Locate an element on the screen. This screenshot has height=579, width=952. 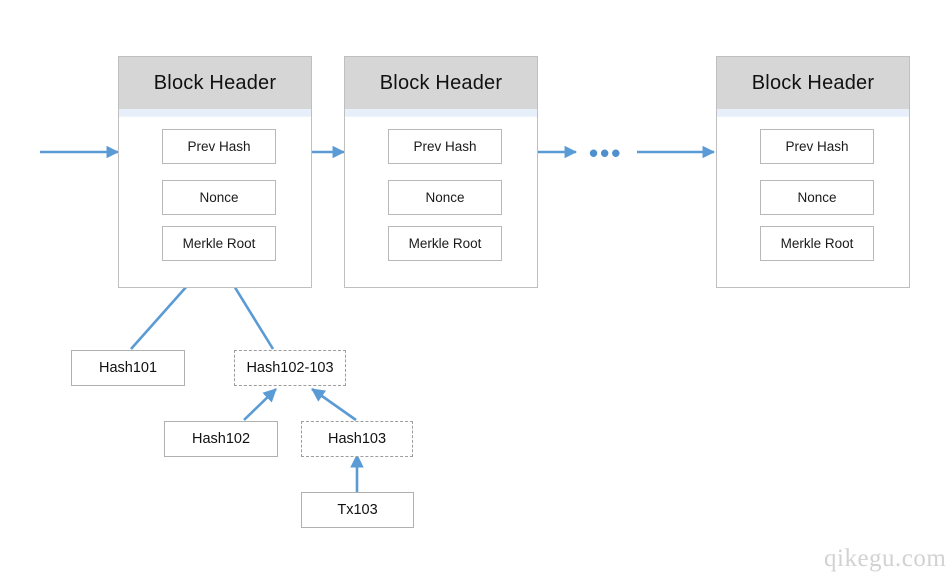
block-1-subband is located at coordinates (215, 113).